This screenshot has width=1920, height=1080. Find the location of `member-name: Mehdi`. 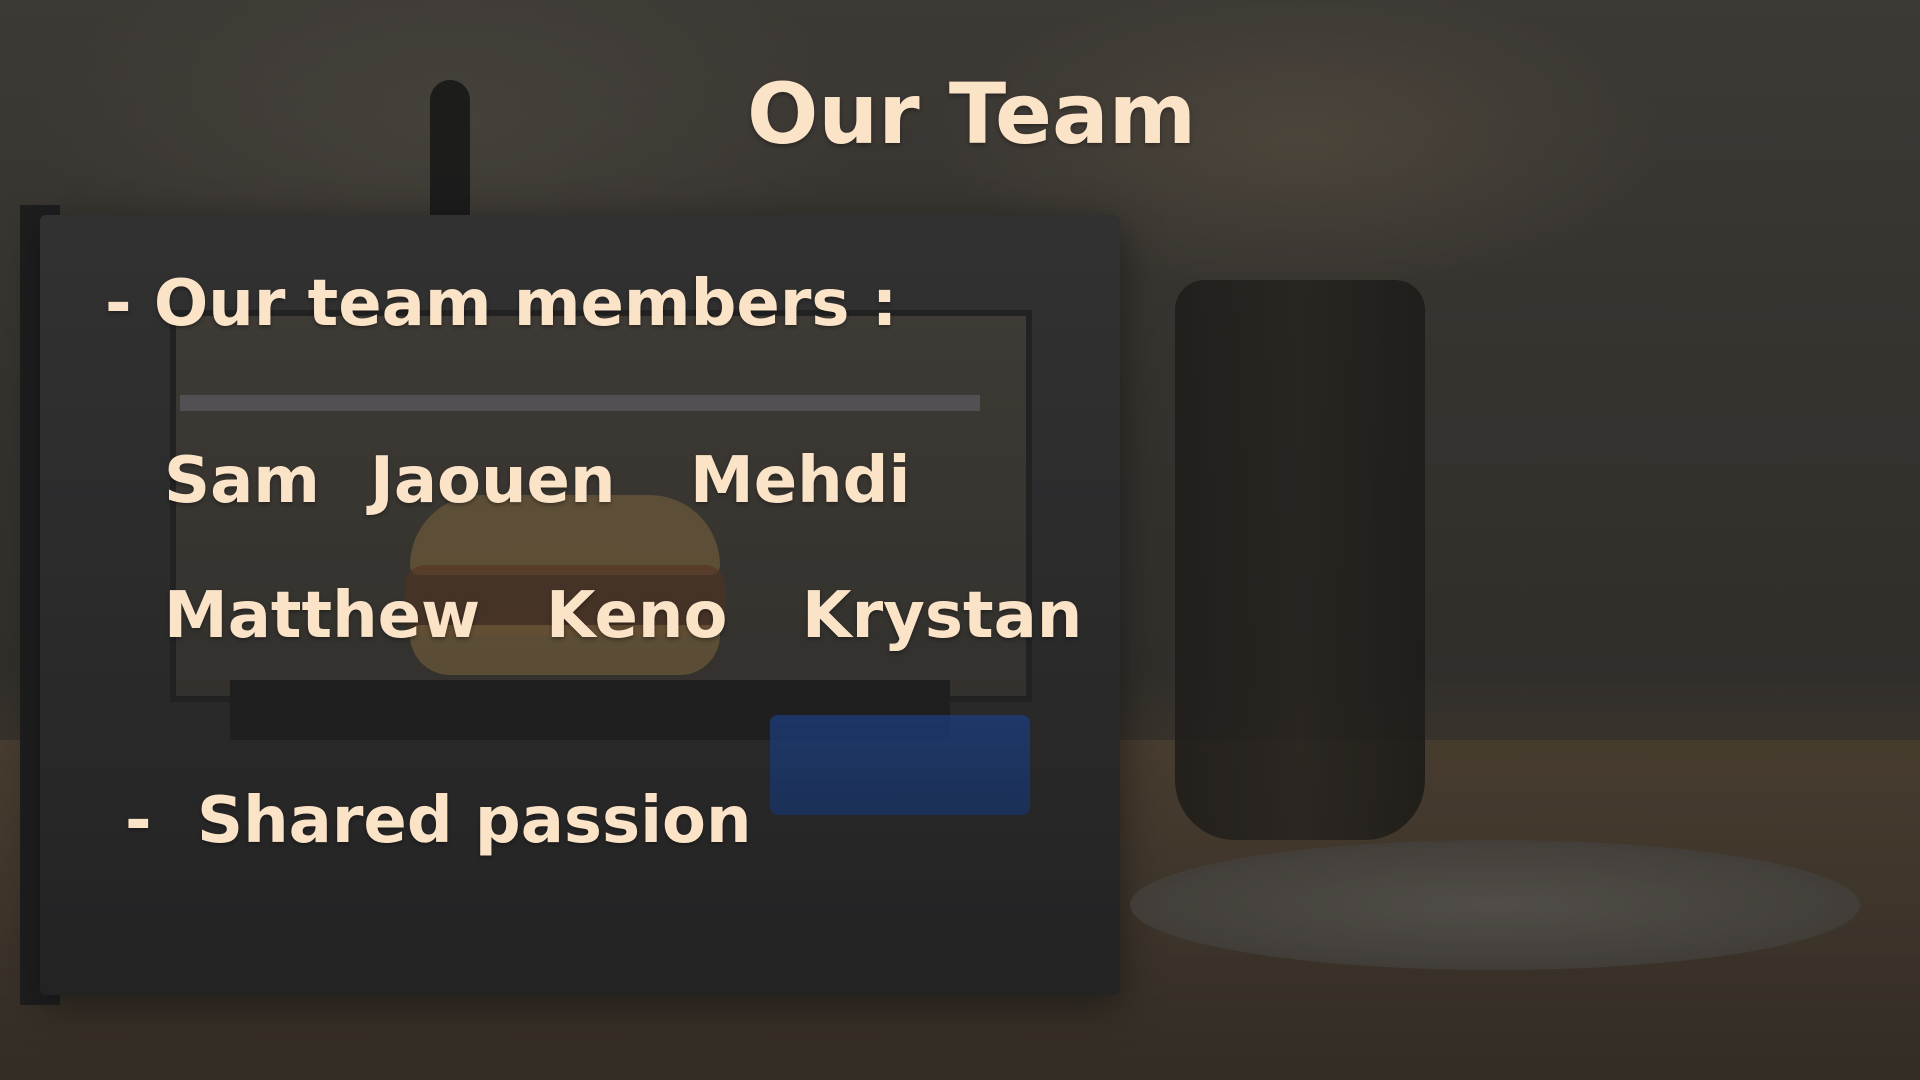

member-name: Mehdi is located at coordinates (800, 481).